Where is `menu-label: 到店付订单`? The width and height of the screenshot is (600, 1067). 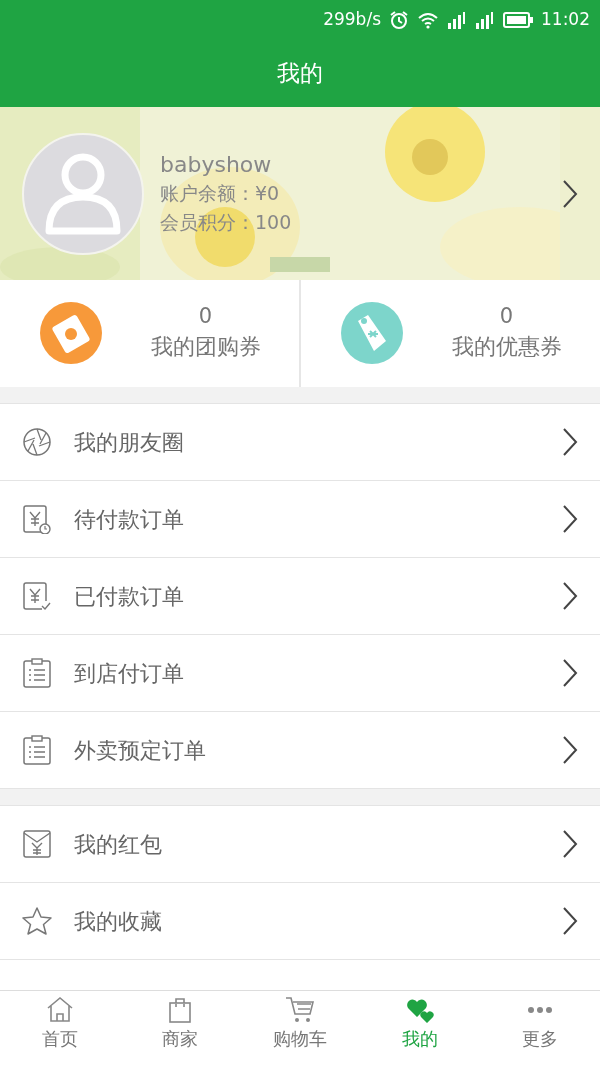 menu-label: 到店付订单 is located at coordinates (129, 673).